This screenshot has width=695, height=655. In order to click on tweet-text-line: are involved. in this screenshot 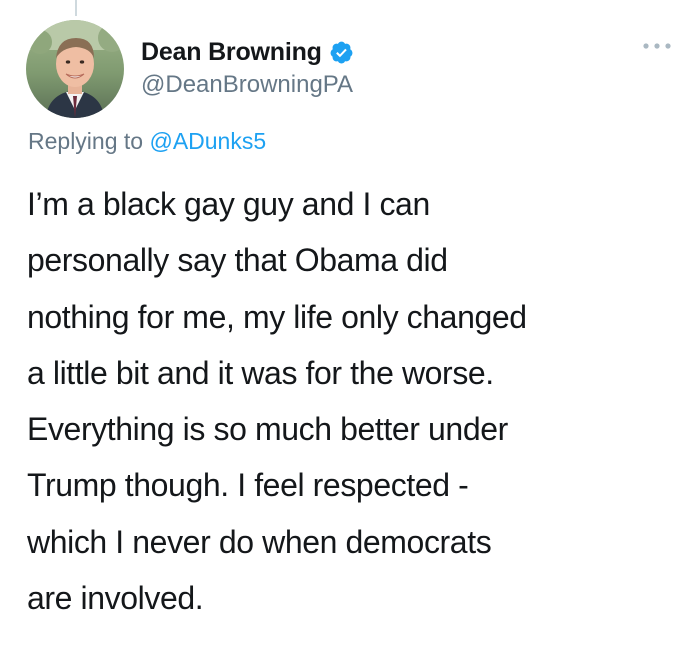, I will do `click(115, 598)`.